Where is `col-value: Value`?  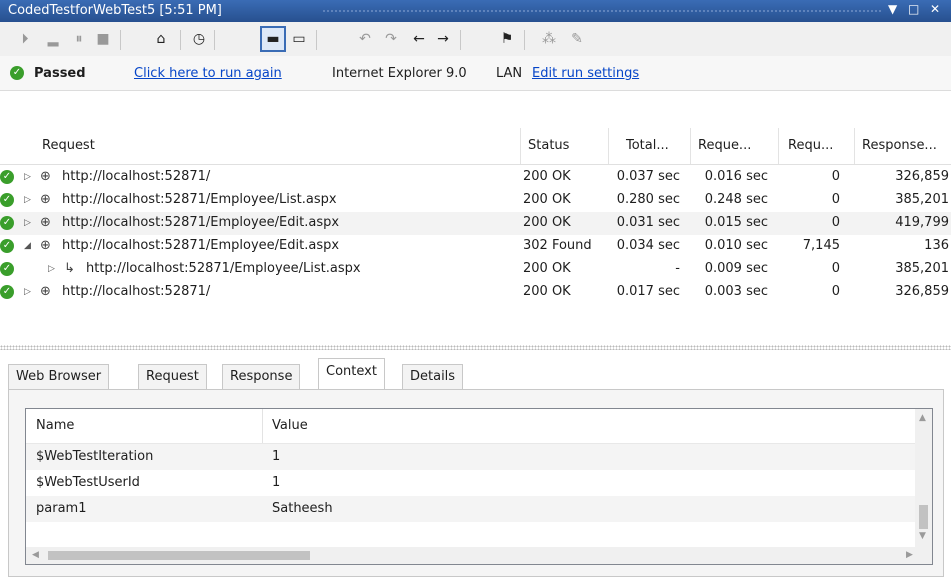 col-value: Value is located at coordinates (290, 425).